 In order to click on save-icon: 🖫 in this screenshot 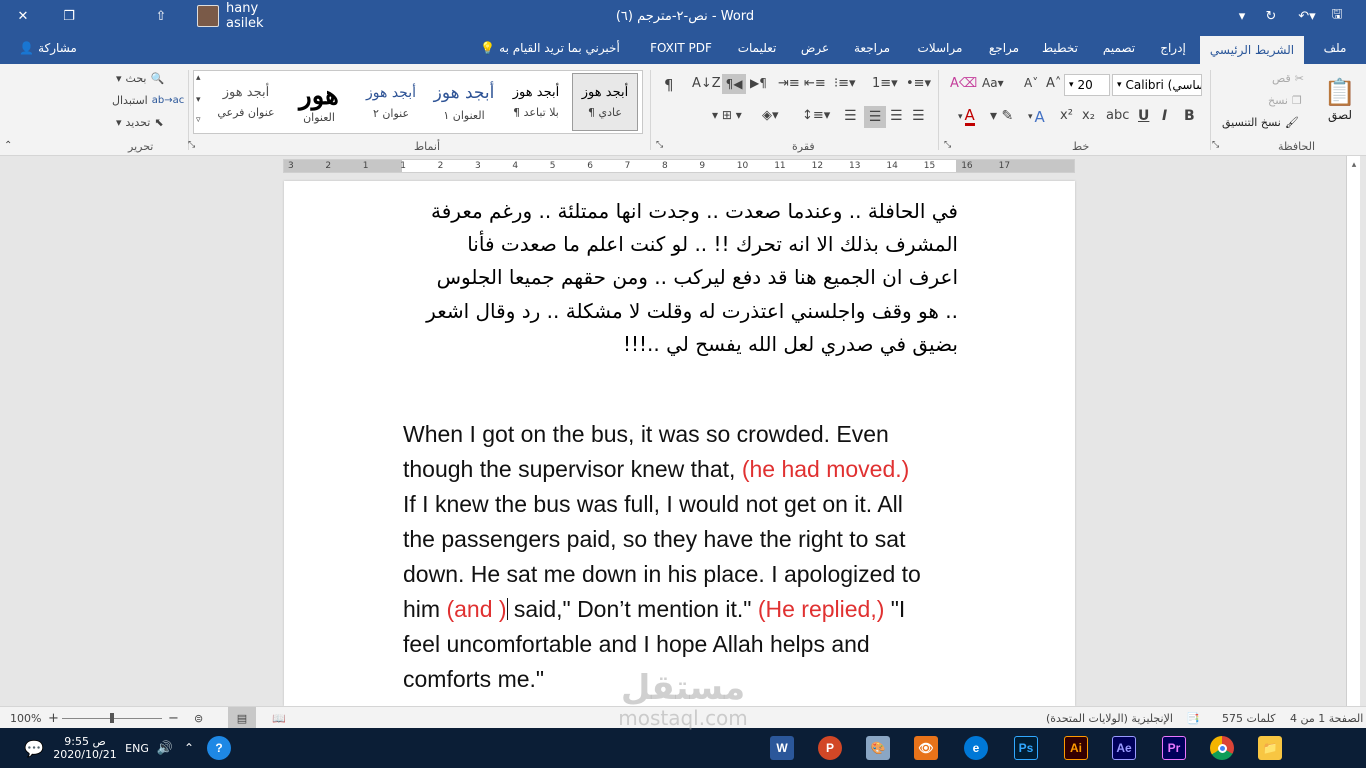, I will do `click(1337, 16)`.